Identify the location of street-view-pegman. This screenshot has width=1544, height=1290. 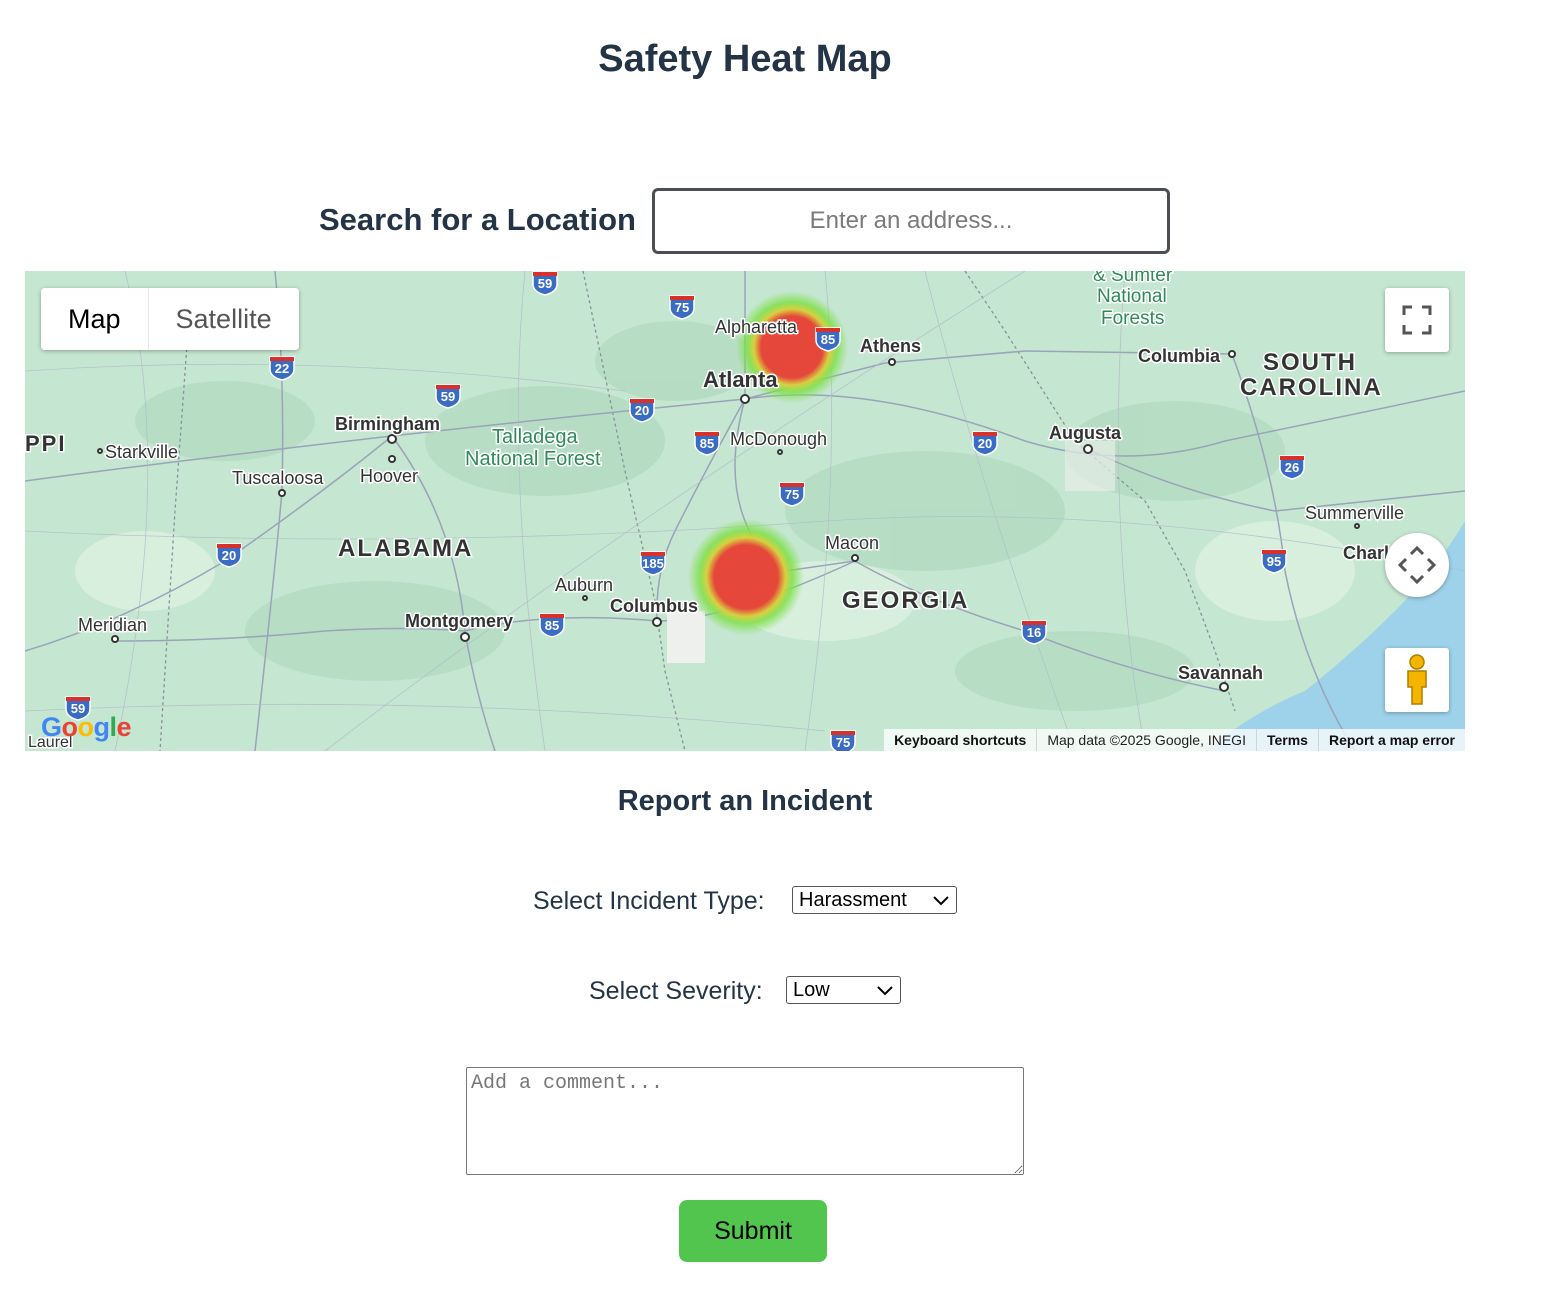
(1417, 680).